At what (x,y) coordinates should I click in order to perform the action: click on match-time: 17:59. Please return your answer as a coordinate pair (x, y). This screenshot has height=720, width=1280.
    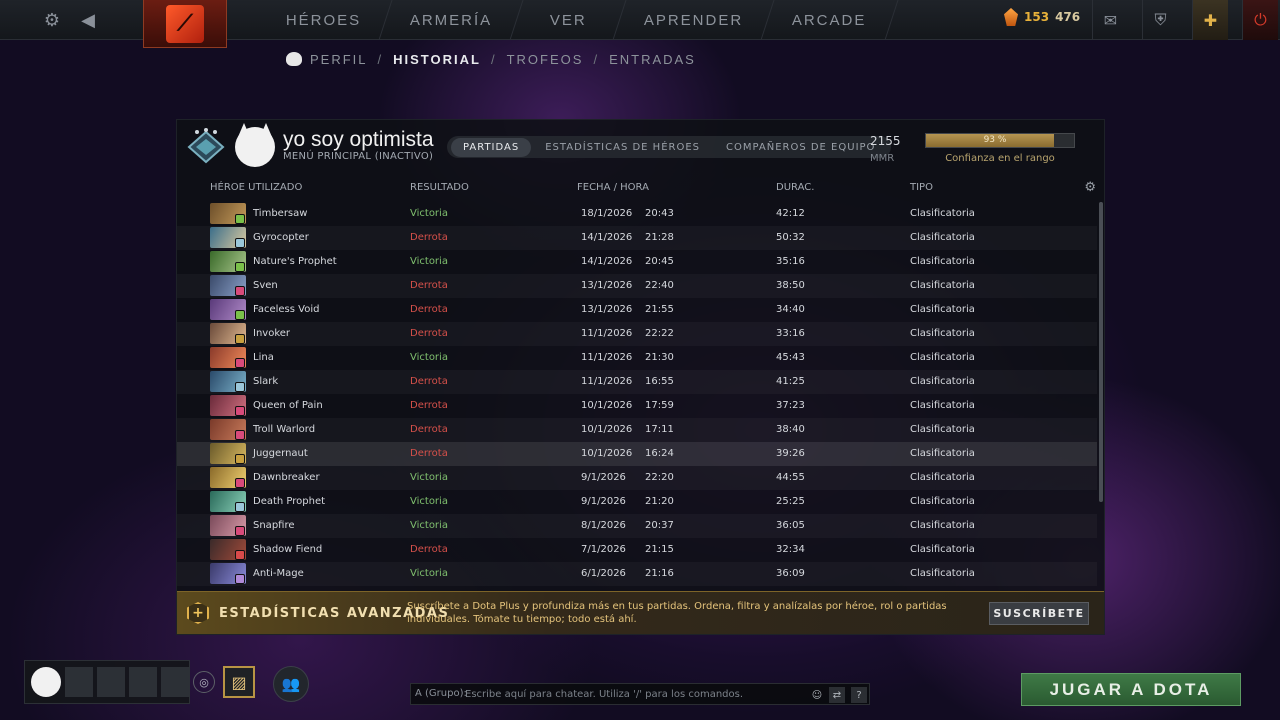
    Looking at the image, I should click on (659, 405).